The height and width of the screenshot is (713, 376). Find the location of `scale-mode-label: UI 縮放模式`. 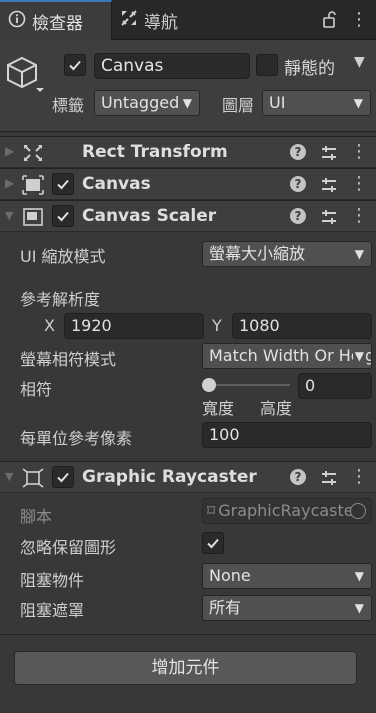

scale-mode-label: UI 縮放模式 is located at coordinates (63, 256).